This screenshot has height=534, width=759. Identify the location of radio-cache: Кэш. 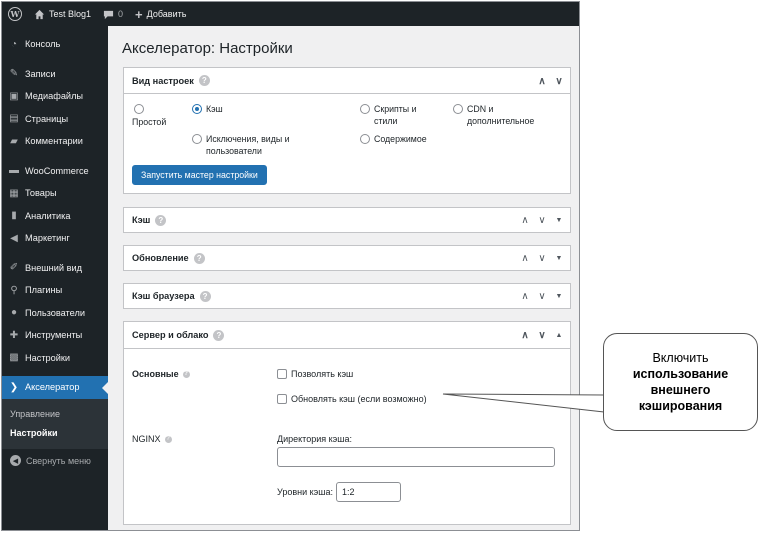
(207, 109).